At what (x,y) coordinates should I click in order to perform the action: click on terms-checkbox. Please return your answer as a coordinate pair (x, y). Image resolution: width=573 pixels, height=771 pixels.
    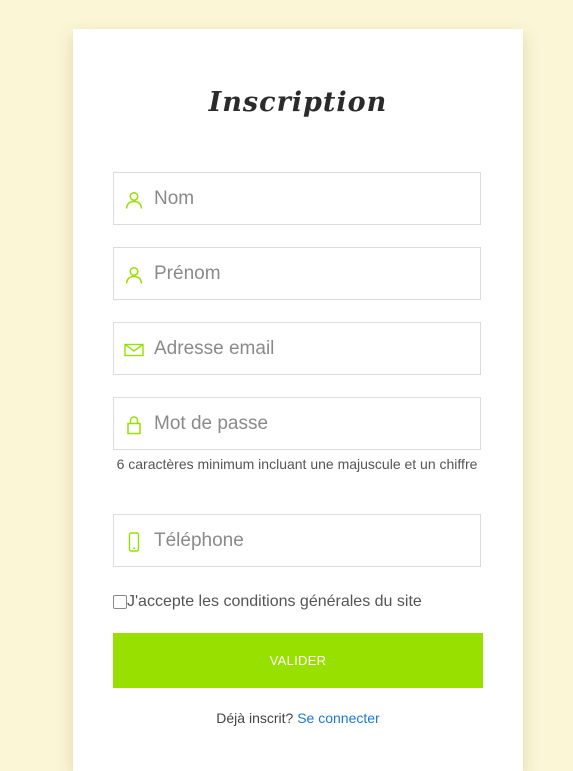
    Looking at the image, I should click on (120, 602).